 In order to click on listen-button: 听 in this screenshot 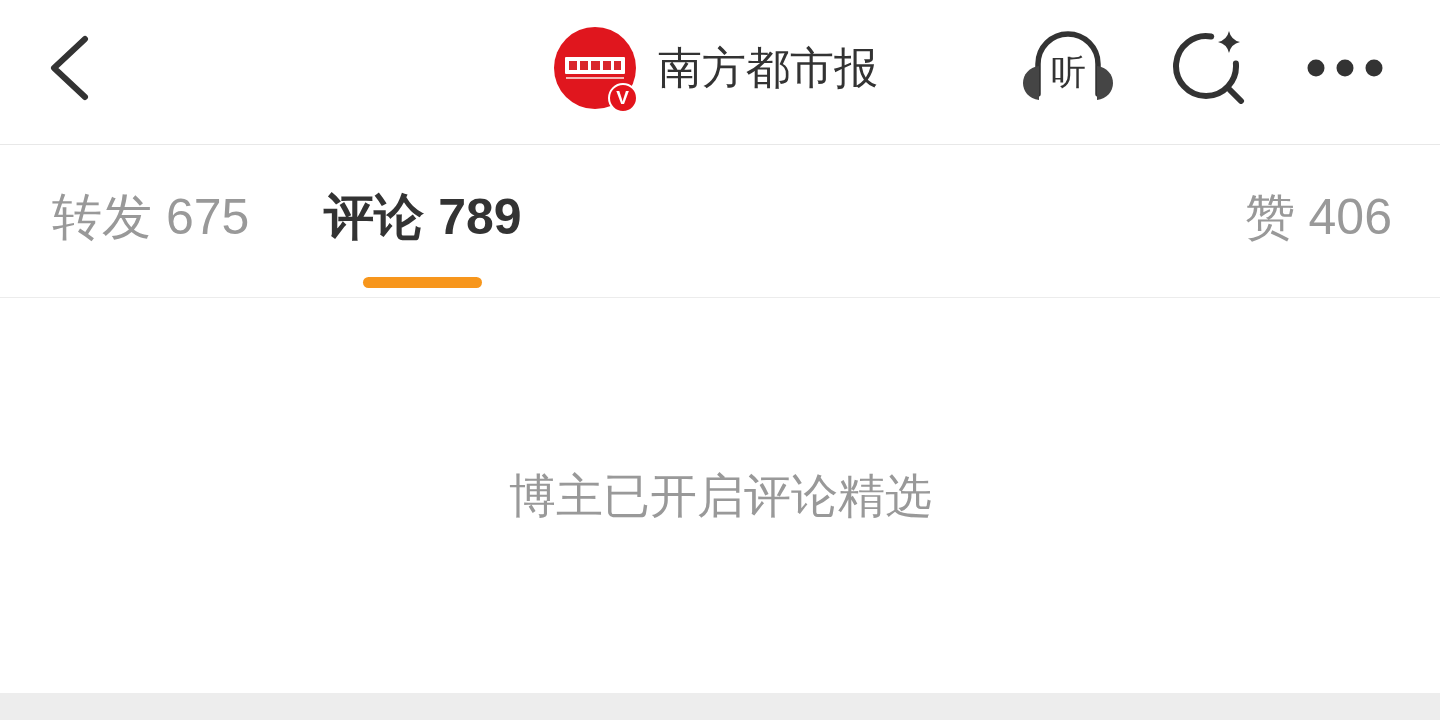, I will do `click(1068, 65)`.